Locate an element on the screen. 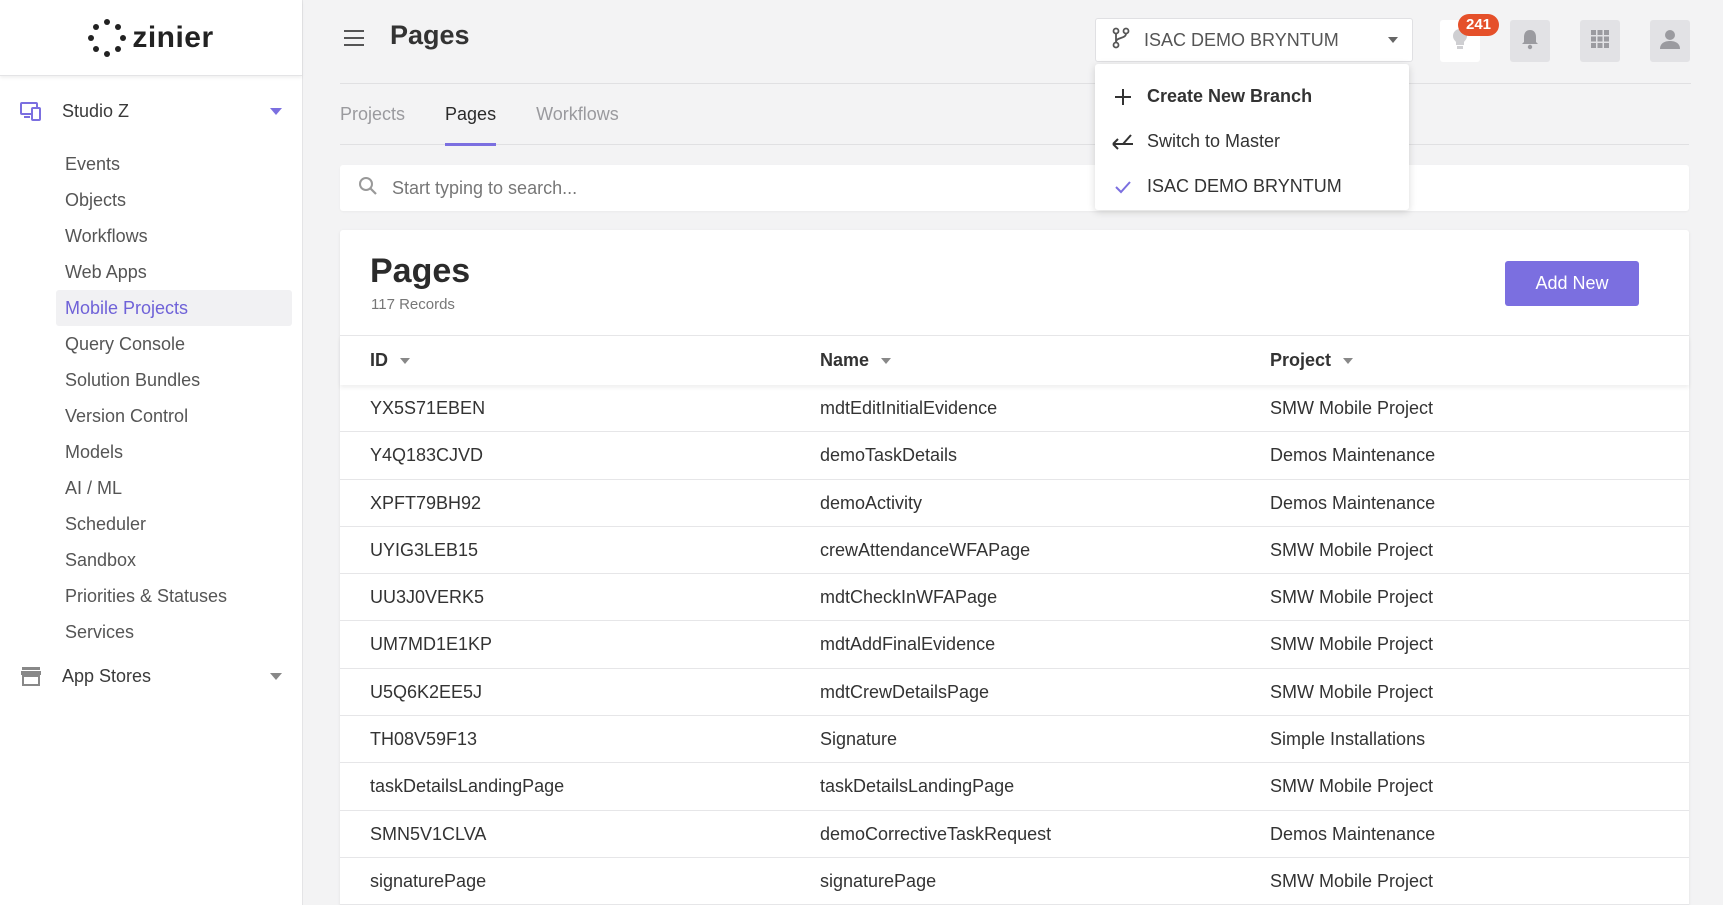  sidebar-item-ai-ml: AI / ML is located at coordinates (174, 488).